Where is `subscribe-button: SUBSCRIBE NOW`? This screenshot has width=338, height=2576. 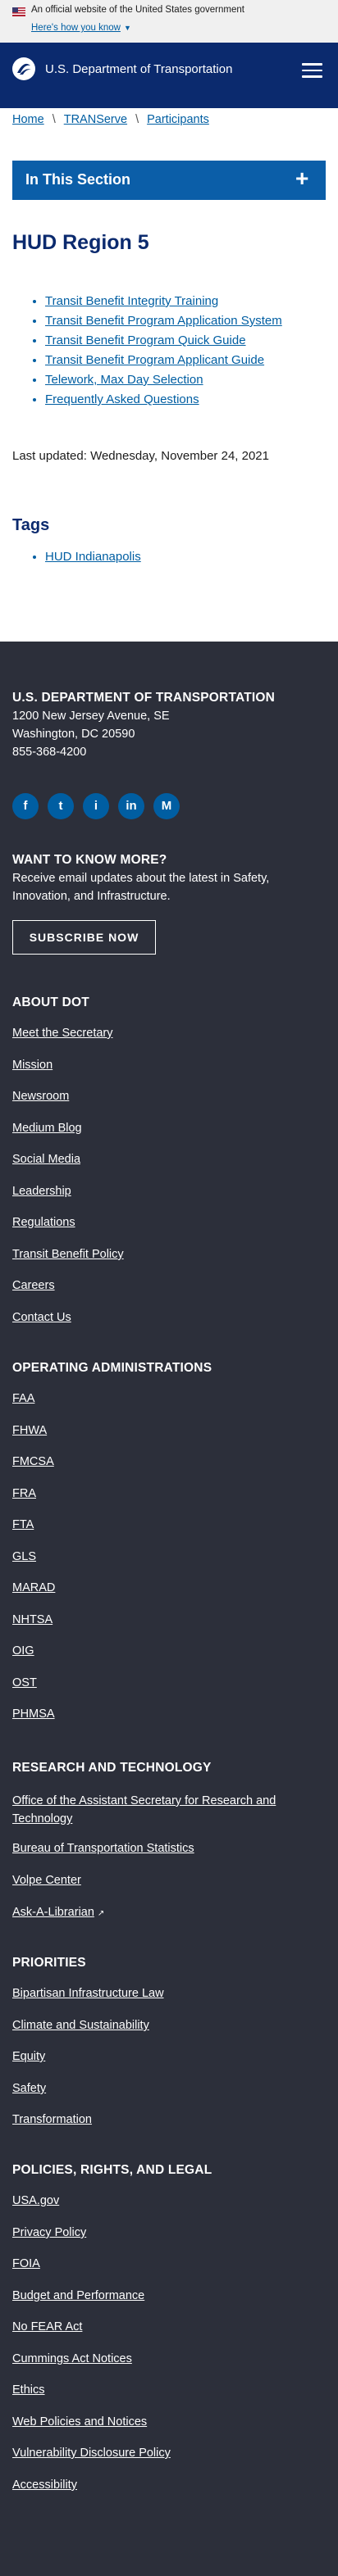 subscribe-button: SUBSCRIBE NOW is located at coordinates (84, 938).